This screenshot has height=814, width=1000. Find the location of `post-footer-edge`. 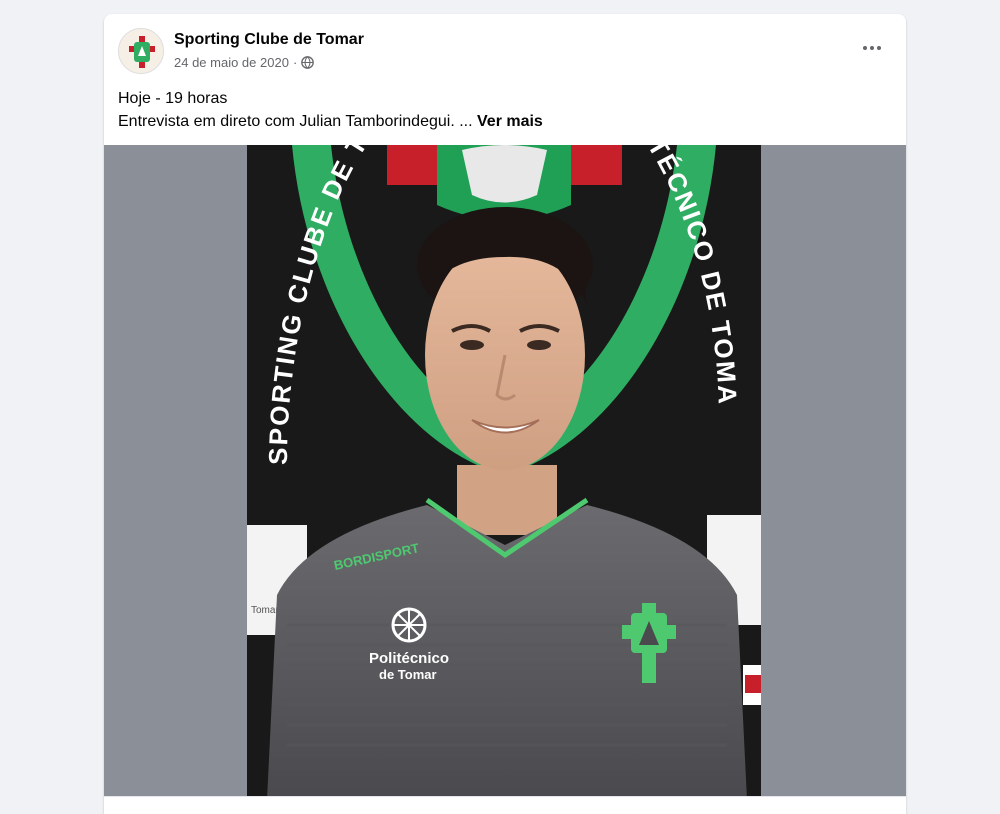

post-footer-edge is located at coordinates (505, 805).